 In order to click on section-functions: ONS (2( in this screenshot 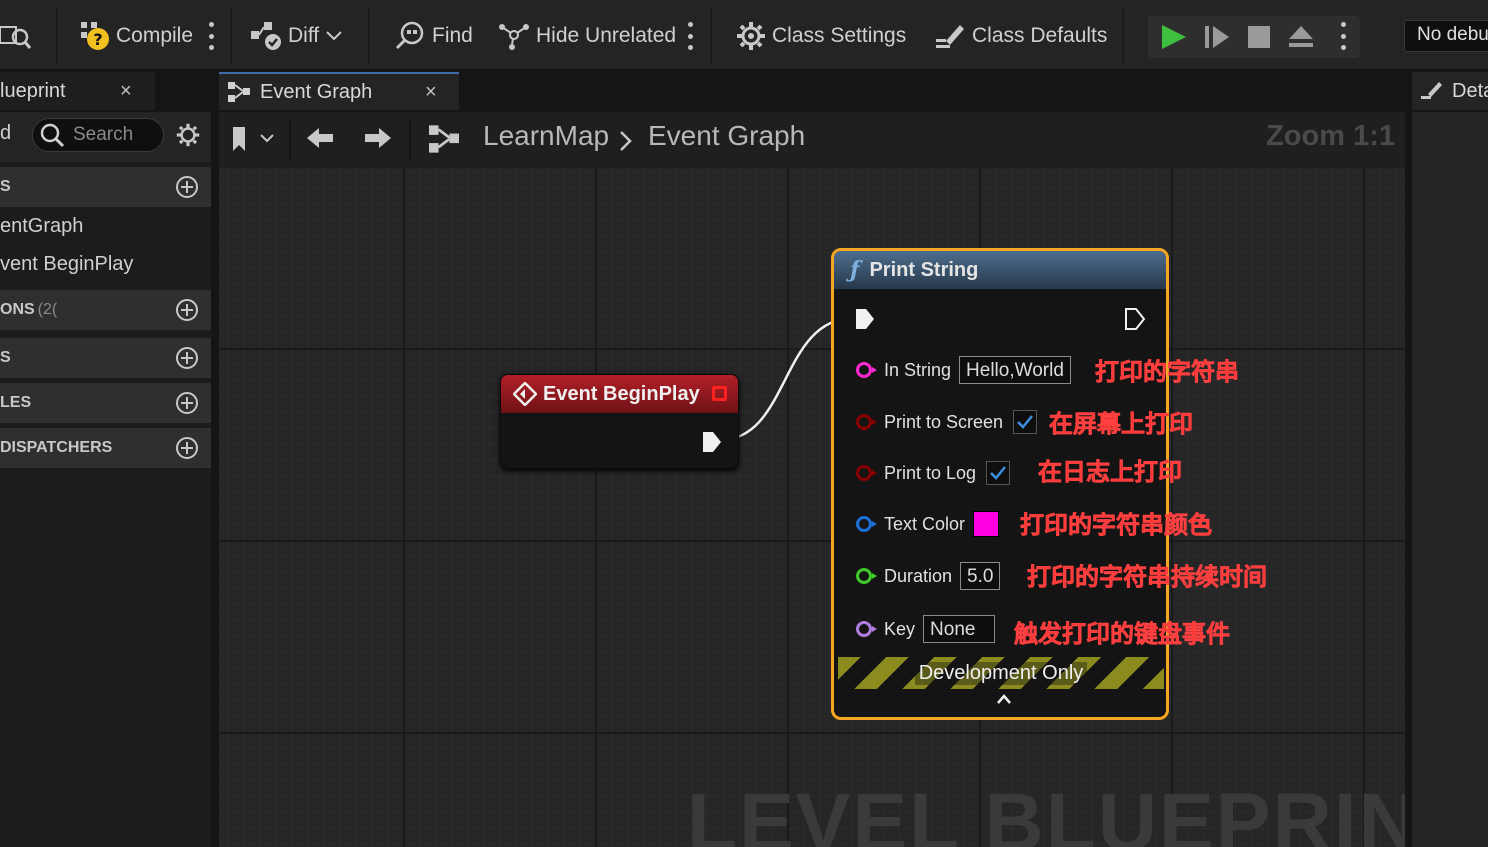, I will do `click(105, 310)`.